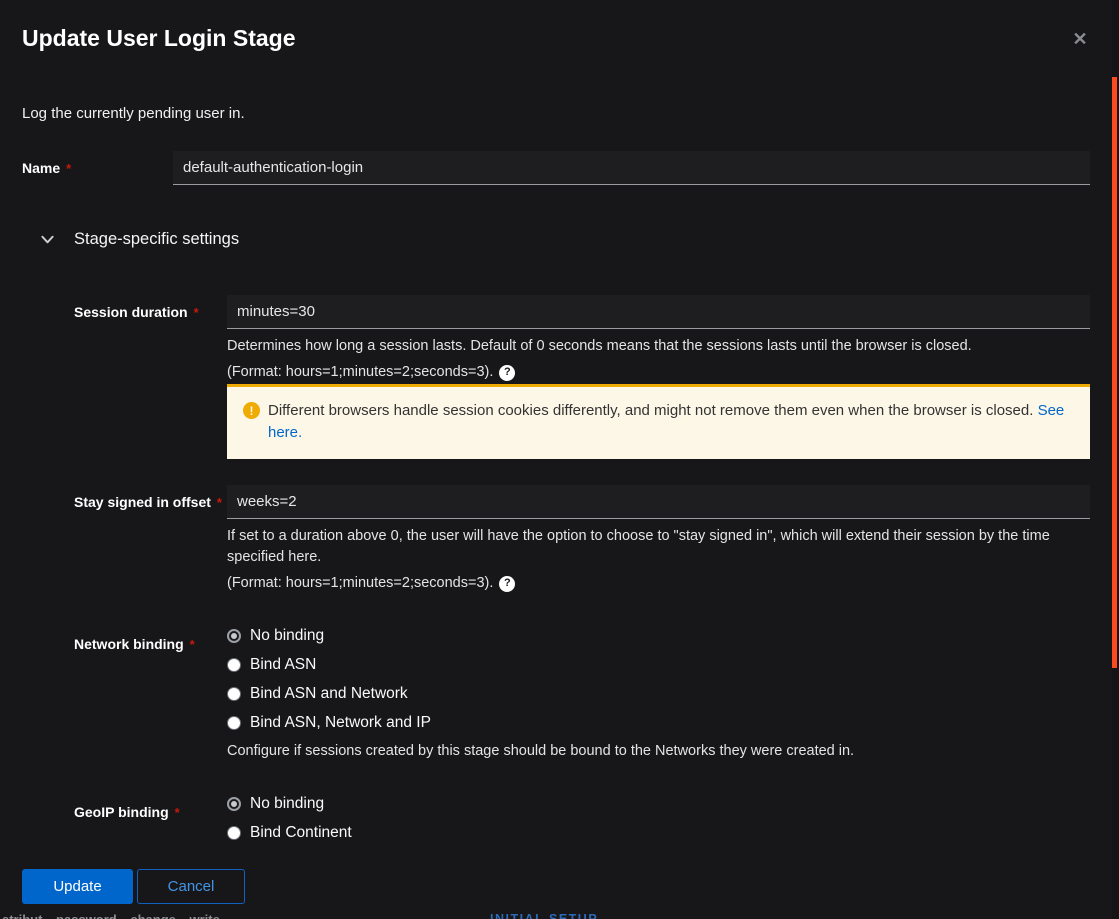  Describe the element at coordinates (133, 113) in the screenshot. I see `stage-description: Log the currently pending user in.` at that location.